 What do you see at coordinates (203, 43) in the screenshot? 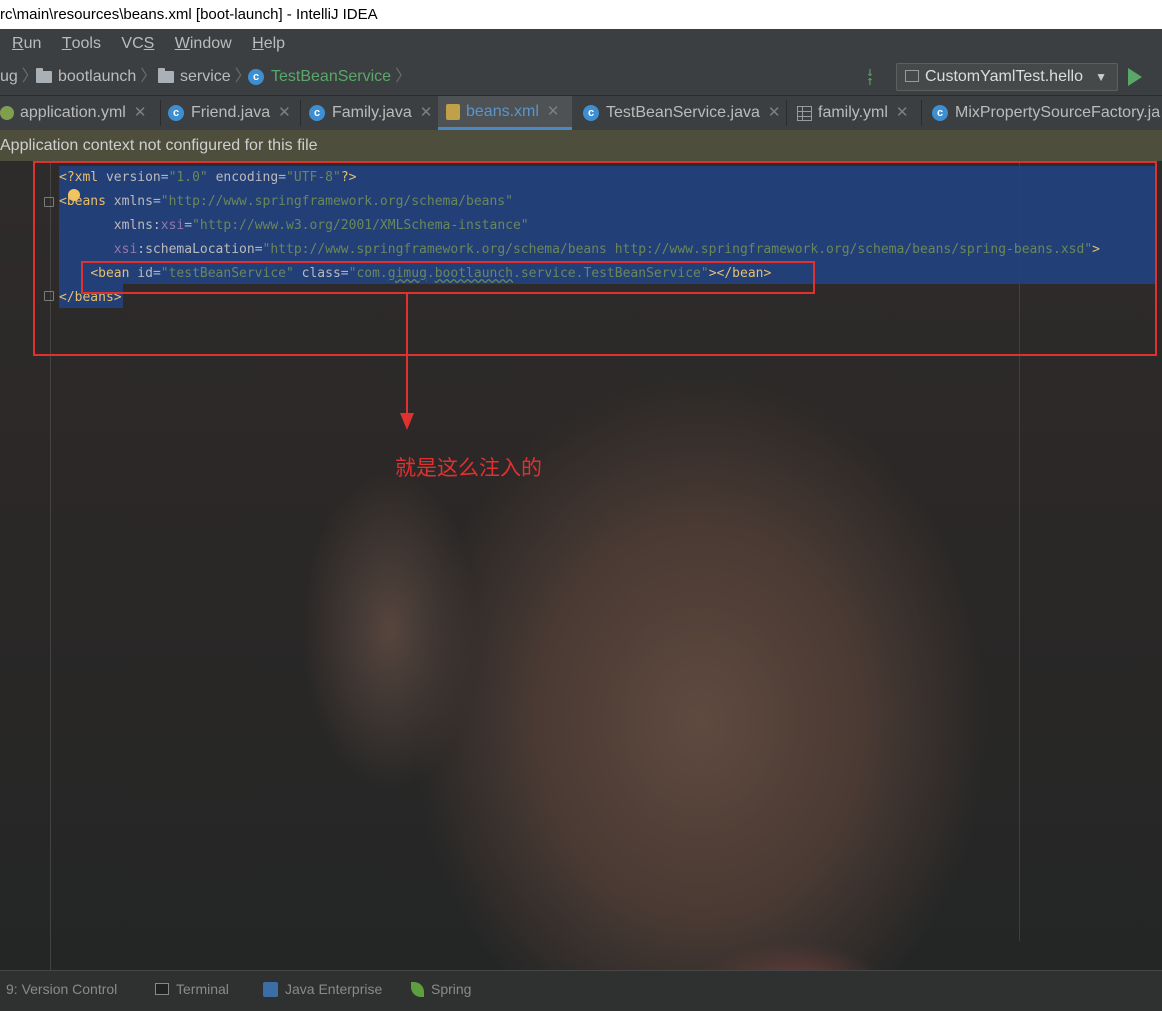
I see `menu-window: Window` at bounding box center [203, 43].